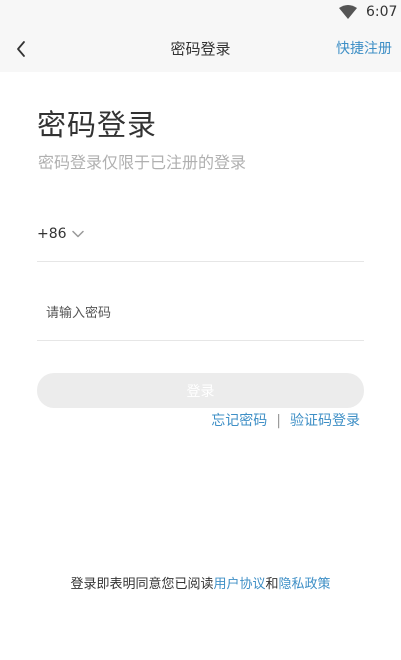  I want to click on agreement-prefix: 登录即表明同意您已阅读, so click(142, 584).